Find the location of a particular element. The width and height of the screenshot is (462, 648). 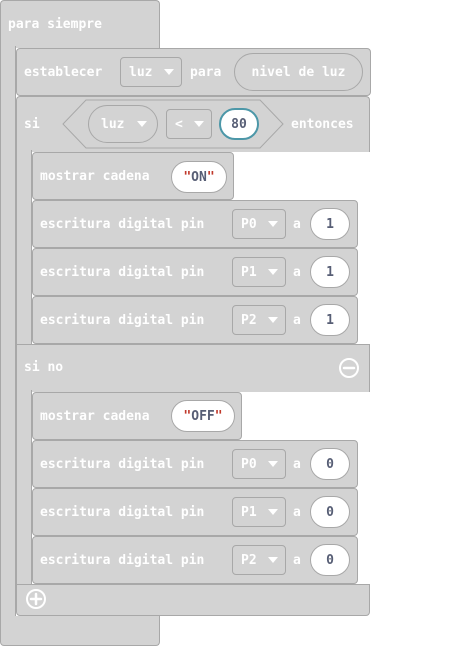

show-string-input: " OFF " is located at coordinates (203, 416).